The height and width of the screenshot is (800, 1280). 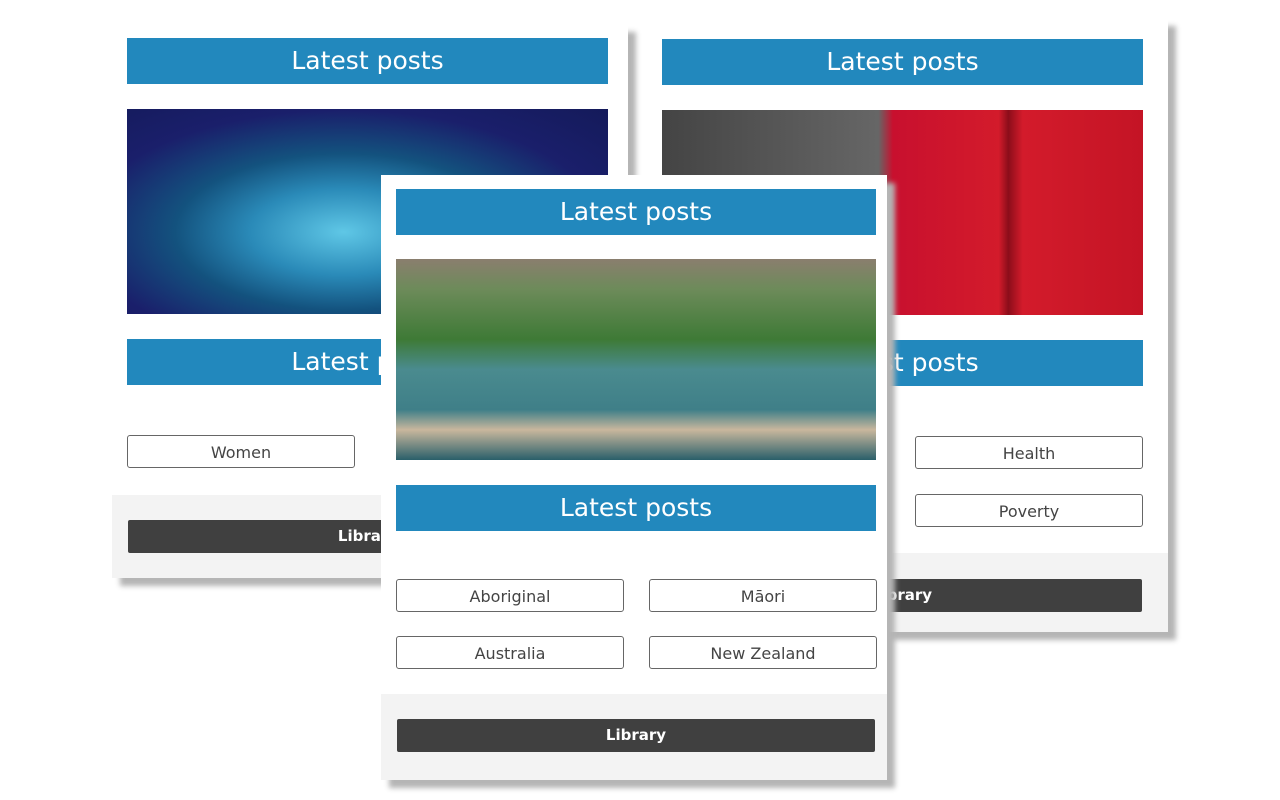 What do you see at coordinates (763, 595) in the screenshot?
I see `tag-button-maori: Māori` at bounding box center [763, 595].